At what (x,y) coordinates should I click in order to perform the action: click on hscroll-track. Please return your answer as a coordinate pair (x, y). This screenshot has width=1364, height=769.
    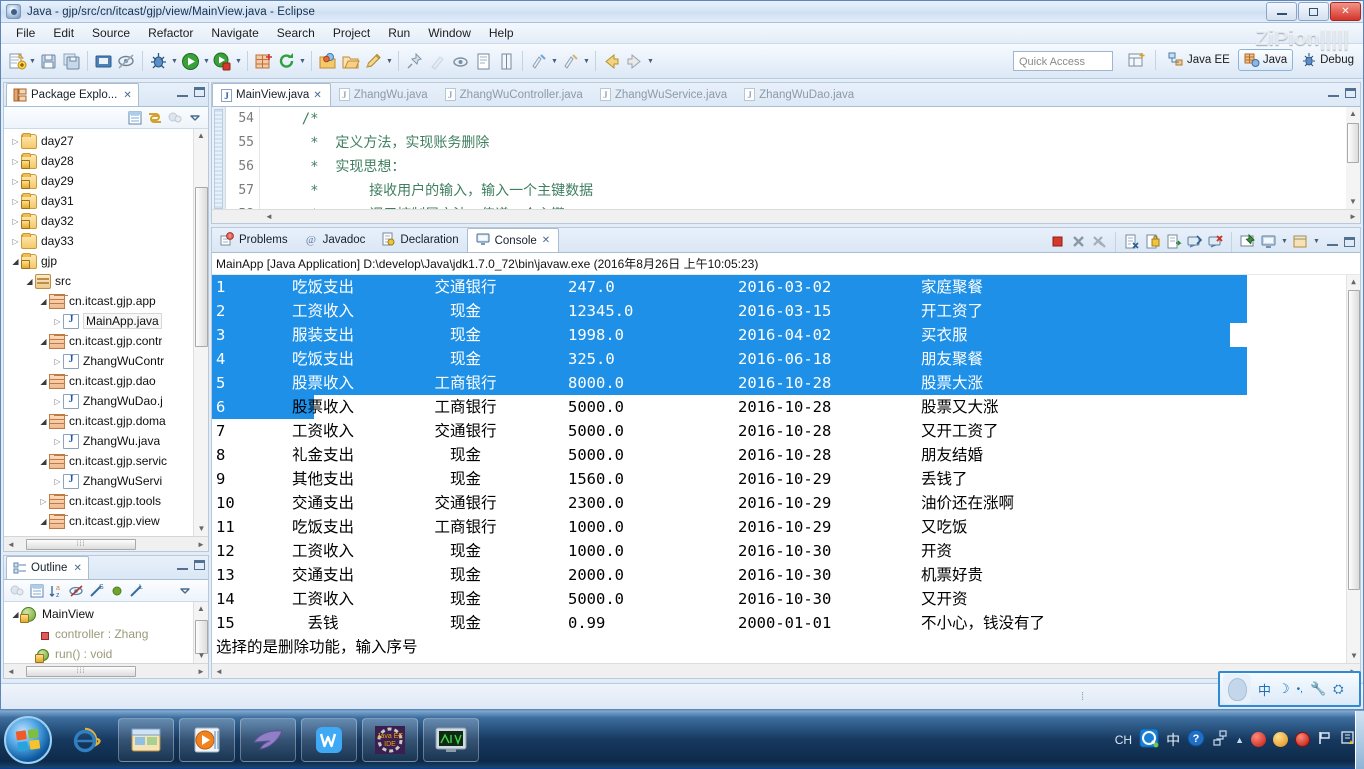
    Looking at the image, I should click on (786, 671).